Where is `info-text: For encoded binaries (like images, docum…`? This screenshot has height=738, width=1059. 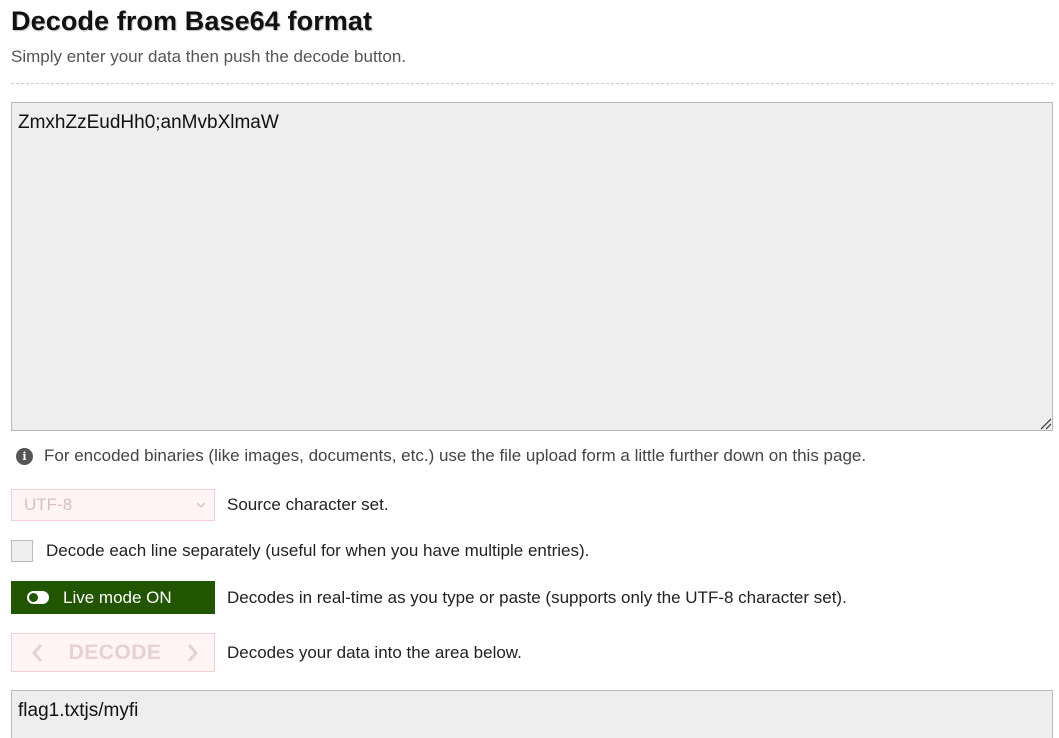 info-text: For encoded binaries (like images, docum… is located at coordinates (455, 455).